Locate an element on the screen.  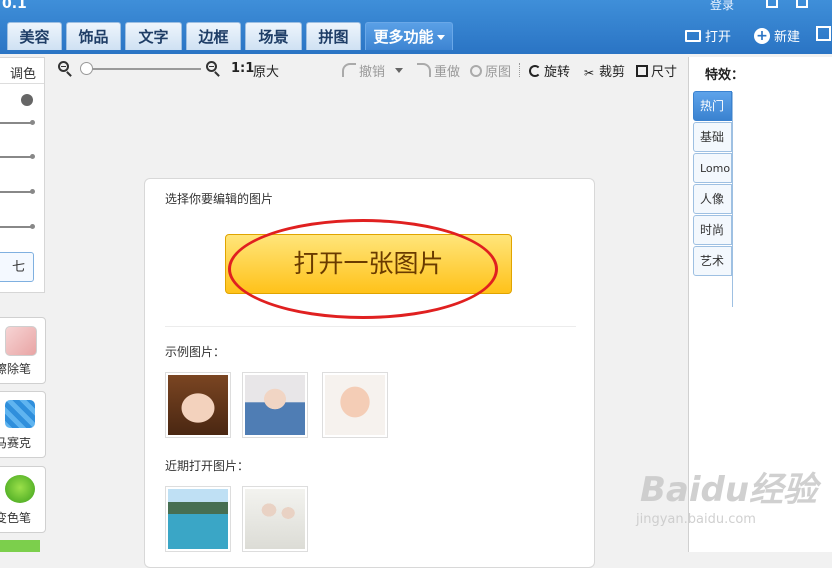
rotate-icon is located at coordinates (535, 71).